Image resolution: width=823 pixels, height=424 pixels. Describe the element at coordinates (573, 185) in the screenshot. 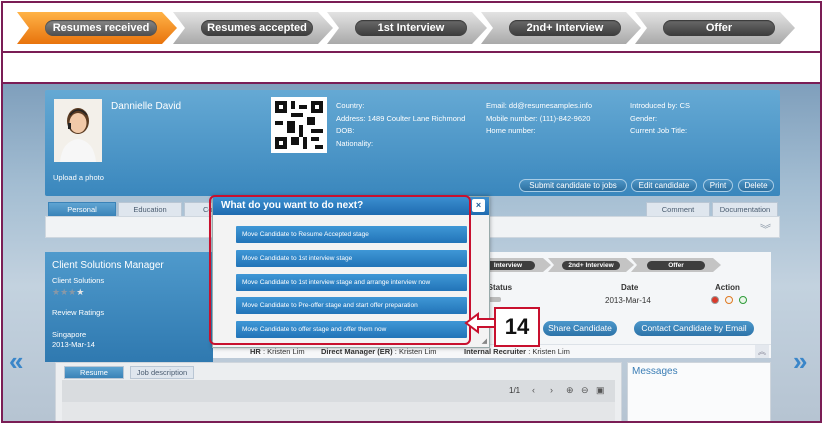

I see `submit-candidate-button: Submit candidate to jobs` at that location.